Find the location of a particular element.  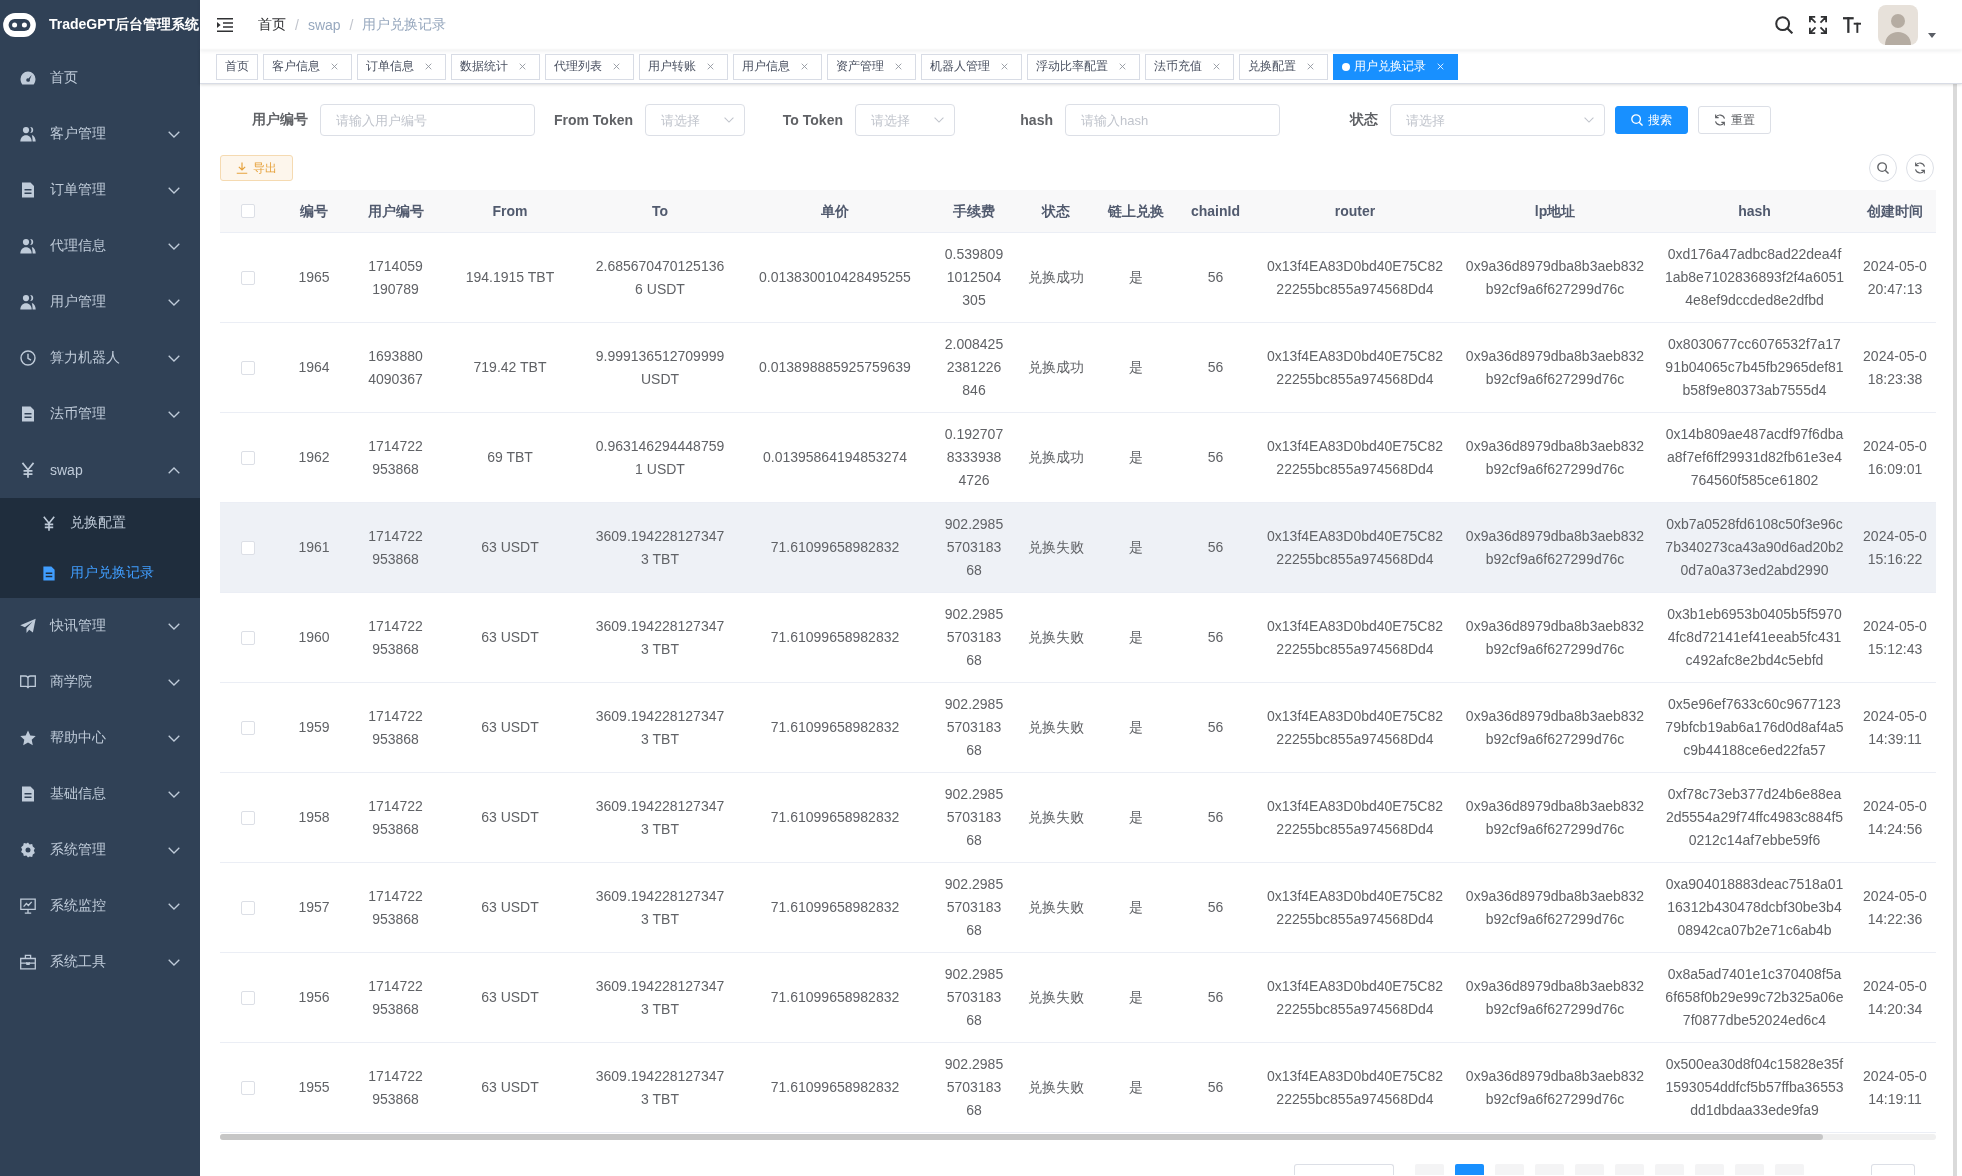

page-size-select is located at coordinates (1344, 1169).